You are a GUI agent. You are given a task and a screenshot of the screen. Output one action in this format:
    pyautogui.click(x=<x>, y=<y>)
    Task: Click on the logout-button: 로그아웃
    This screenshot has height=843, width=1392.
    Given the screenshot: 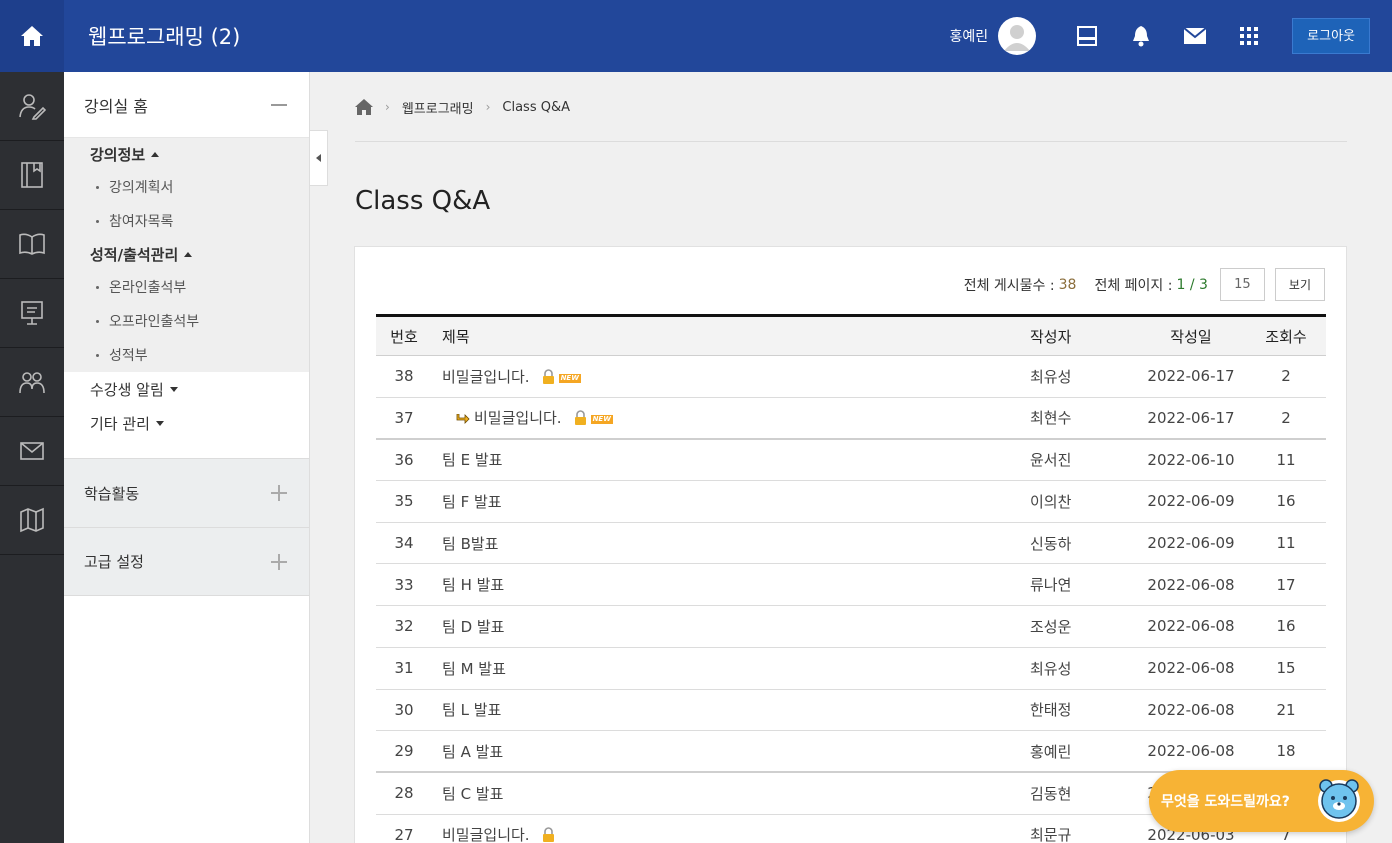 What is the action you would take?
    pyautogui.click(x=1331, y=36)
    